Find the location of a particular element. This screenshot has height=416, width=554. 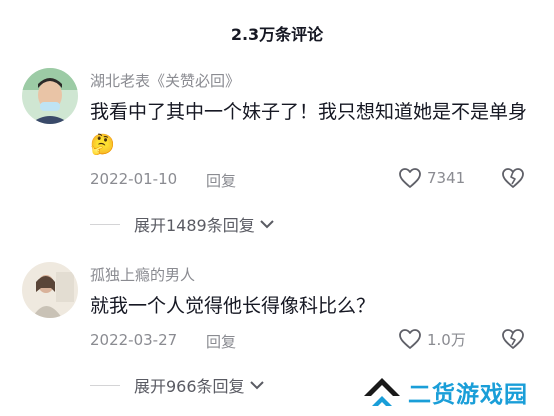

like-count: 7341 is located at coordinates (446, 178).